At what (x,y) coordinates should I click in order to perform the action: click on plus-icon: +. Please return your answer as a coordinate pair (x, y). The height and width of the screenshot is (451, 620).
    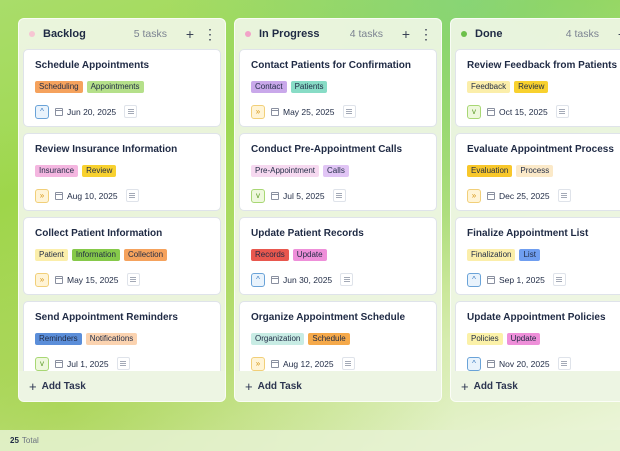
    Looking at the image, I should click on (33, 386).